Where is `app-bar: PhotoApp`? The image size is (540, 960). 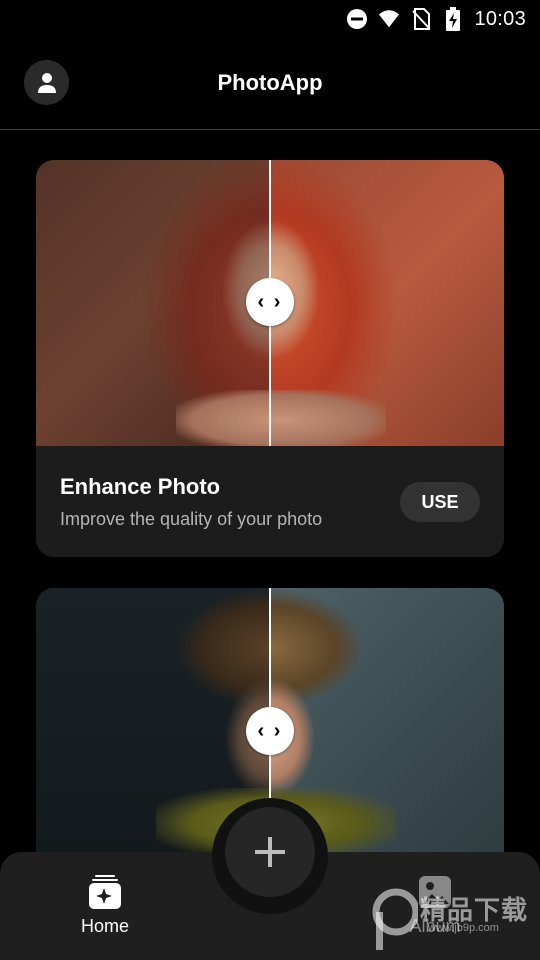 app-bar: PhotoApp is located at coordinates (270, 84).